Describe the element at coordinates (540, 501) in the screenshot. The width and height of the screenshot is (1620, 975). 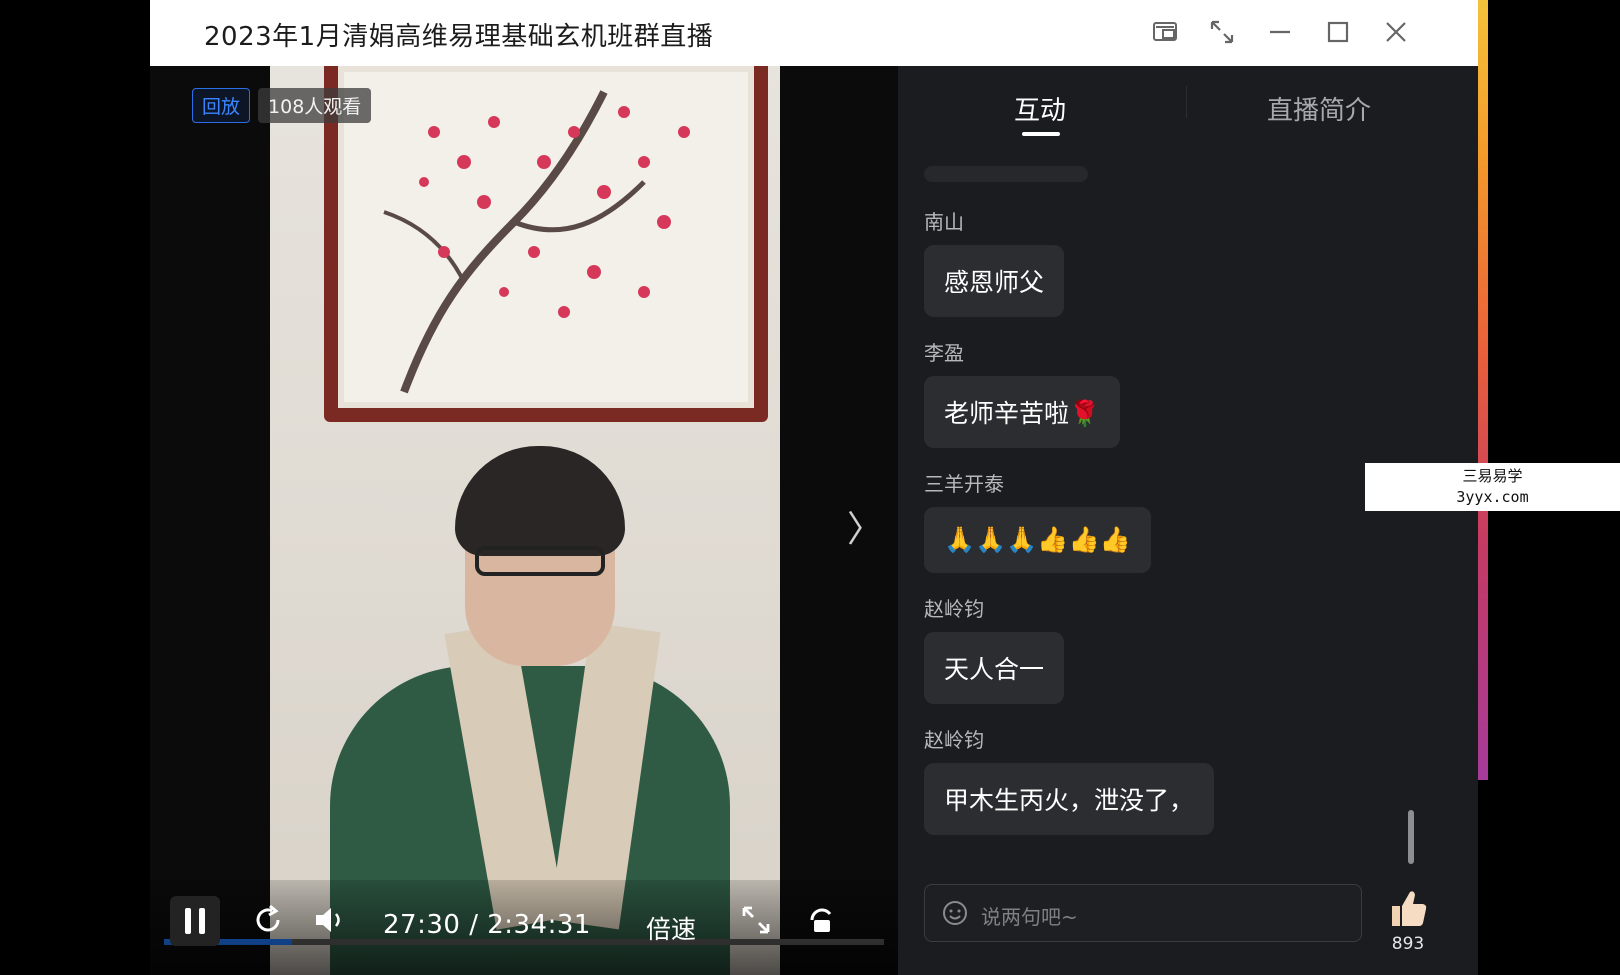
I see `person-hair` at that location.